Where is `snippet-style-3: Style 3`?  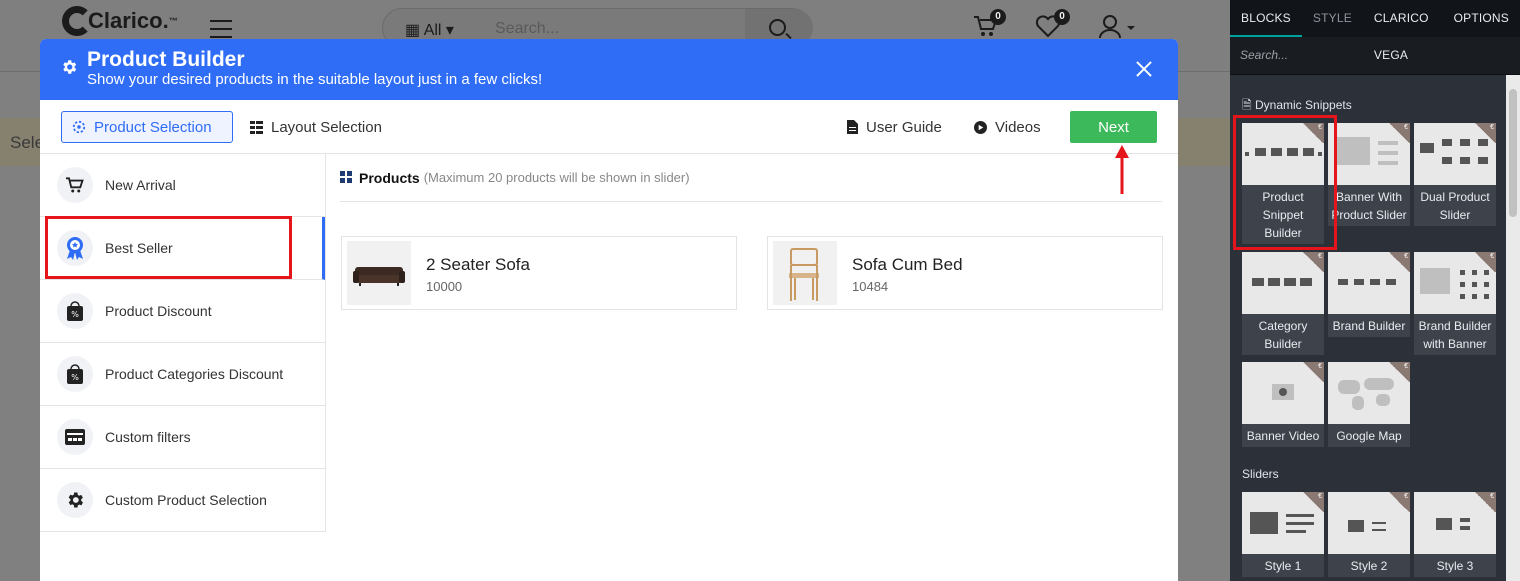
snippet-style-3: Style 3 is located at coordinates (1455, 534).